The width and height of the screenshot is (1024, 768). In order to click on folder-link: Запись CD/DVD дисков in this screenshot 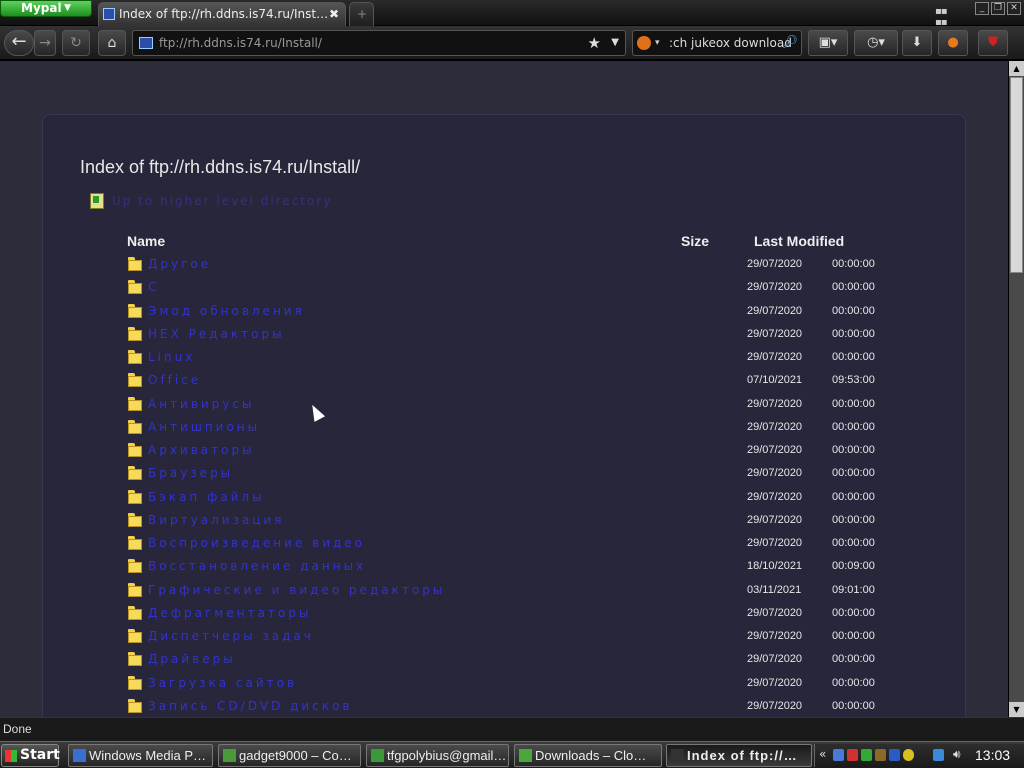, I will do `click(250, 706)`.